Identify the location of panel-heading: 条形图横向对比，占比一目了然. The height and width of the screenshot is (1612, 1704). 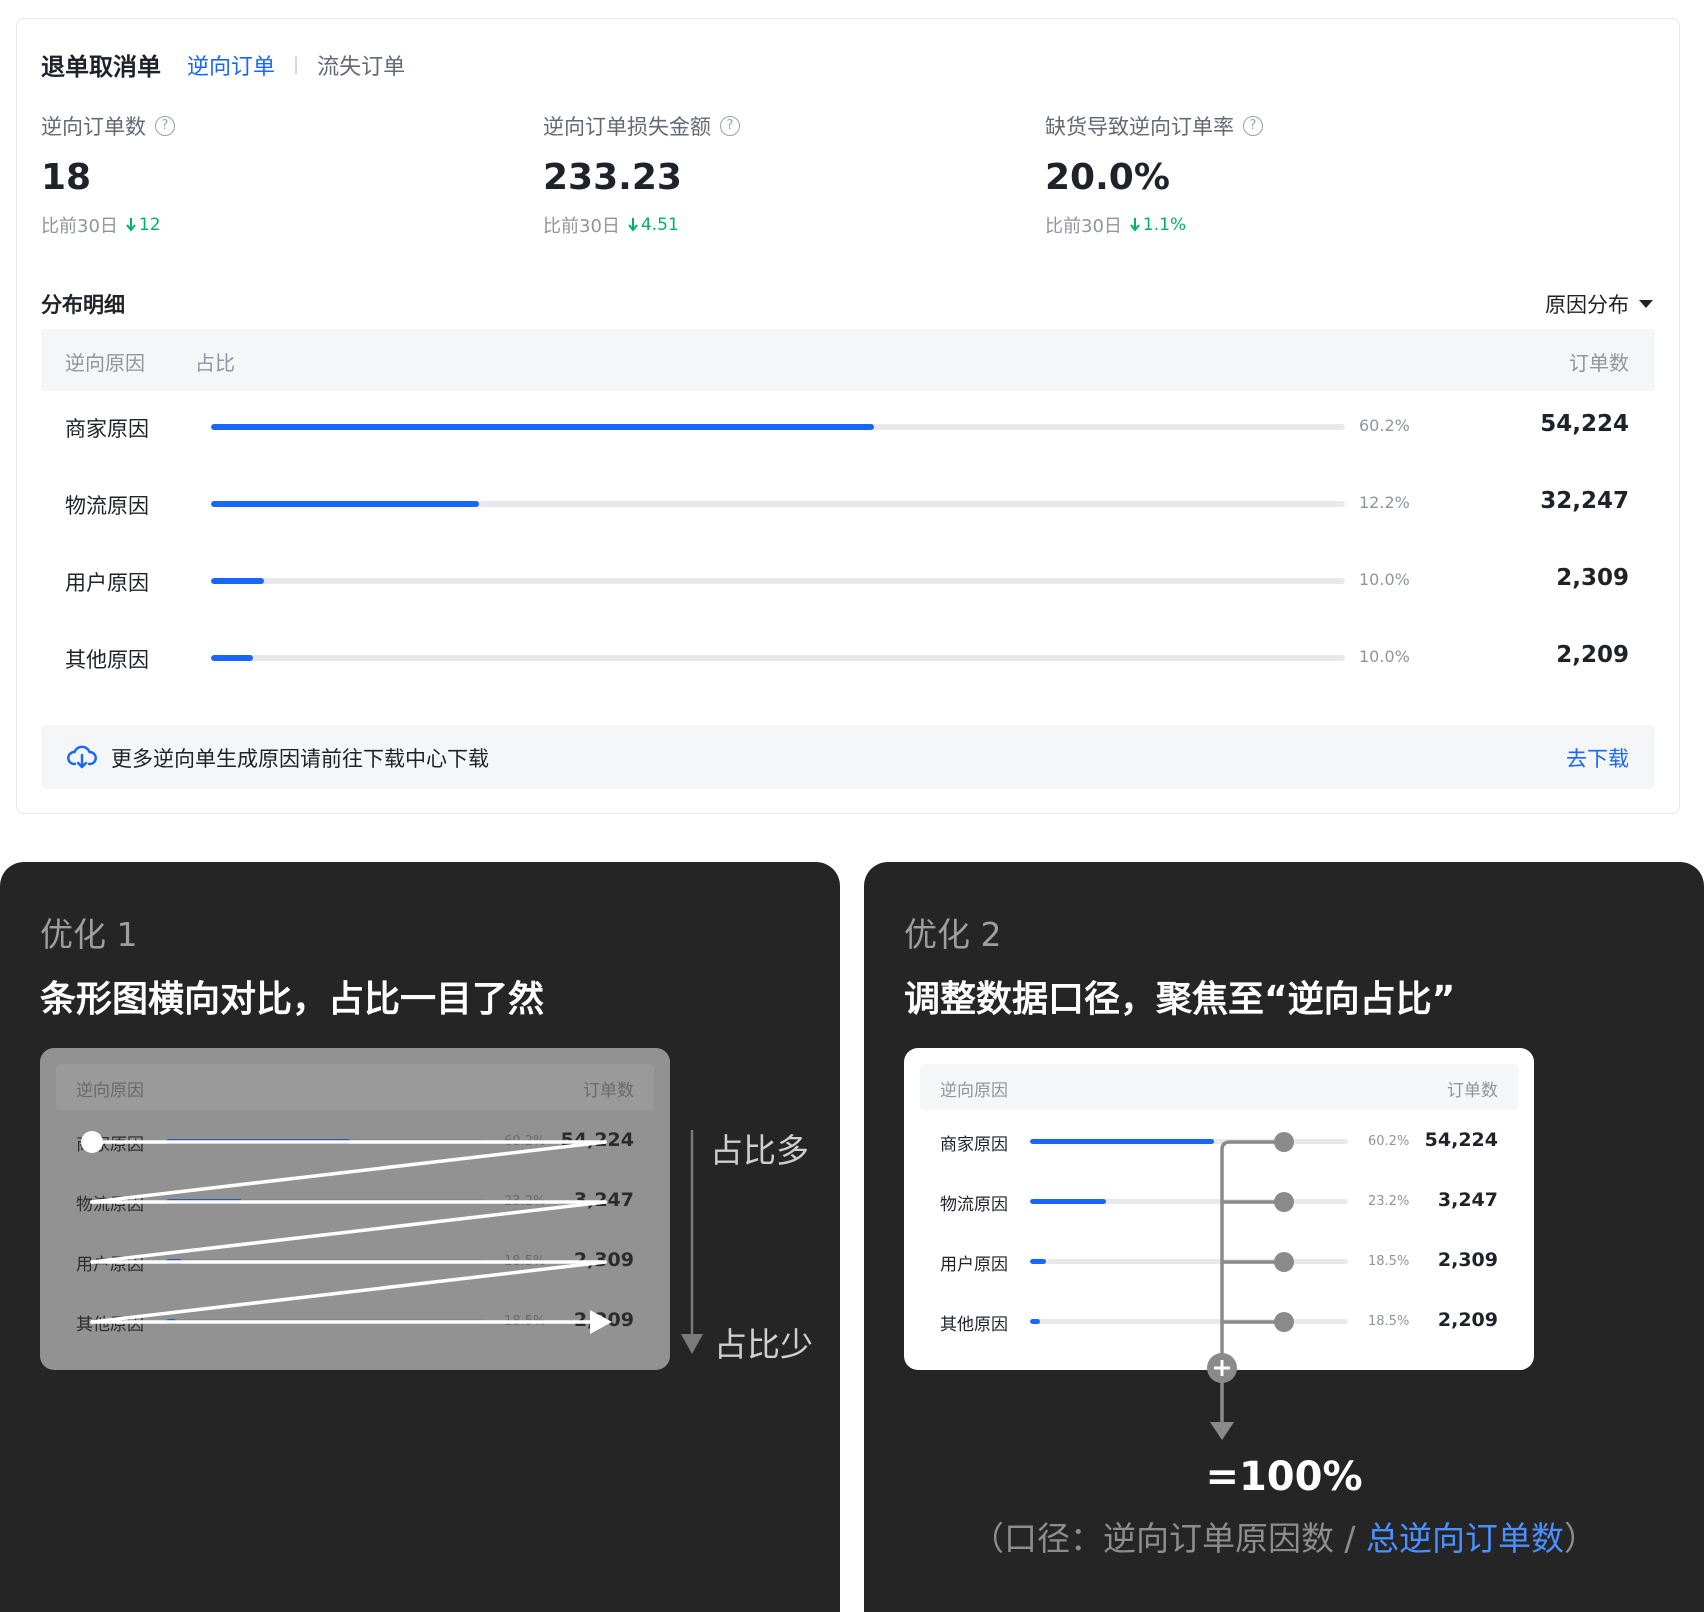
(292, 999).